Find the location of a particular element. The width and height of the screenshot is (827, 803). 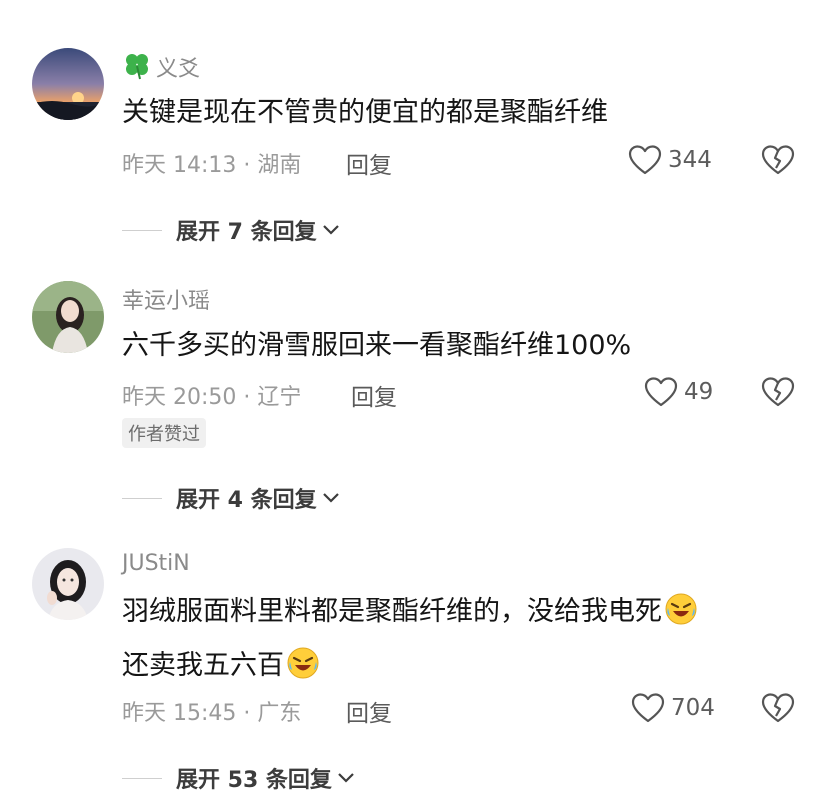

comment-meta: 昨天 14:13 · 湖南 is located at coordinates (212, 165).